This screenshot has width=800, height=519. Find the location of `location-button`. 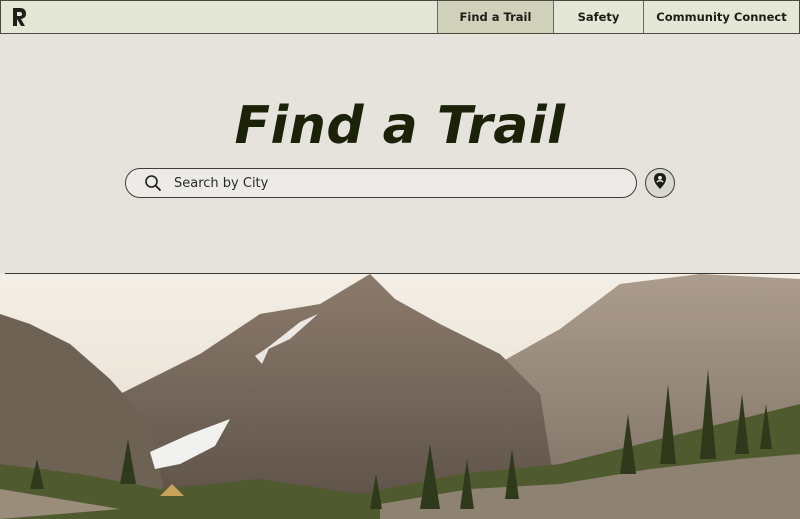

location-button is located at coordinates (660, 183).